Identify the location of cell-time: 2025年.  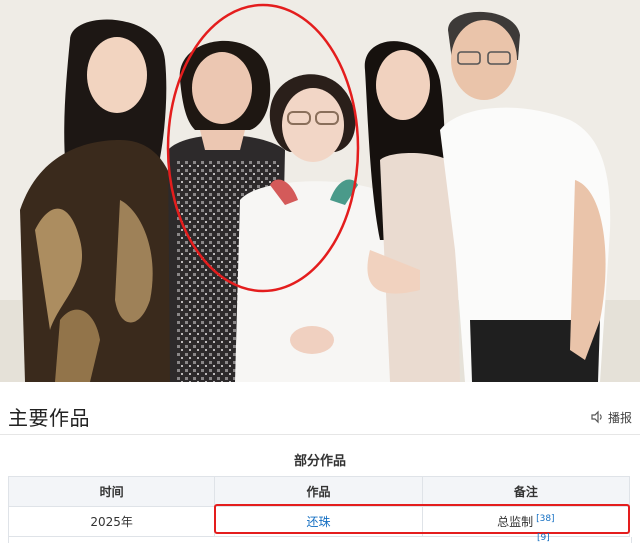
(111, 521).